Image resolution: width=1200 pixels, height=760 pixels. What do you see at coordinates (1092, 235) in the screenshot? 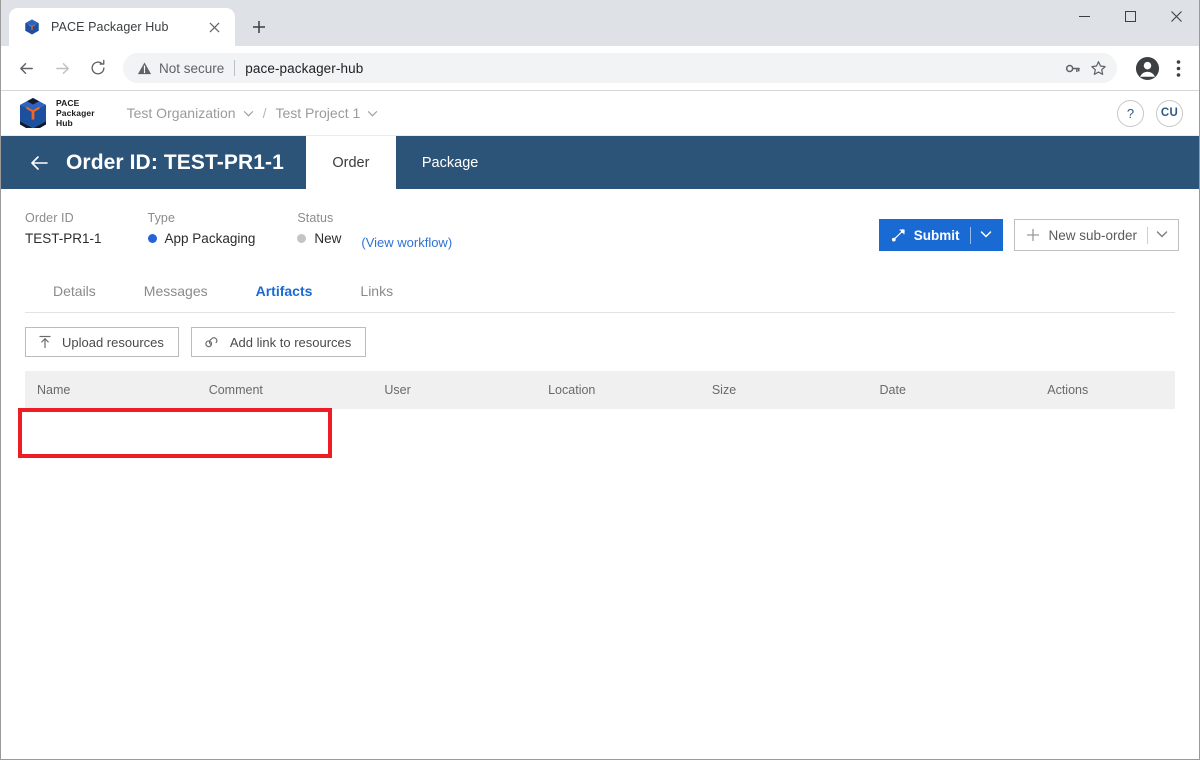
I see `new-suborder-button-label: New sub-order` at bounding box center [1092, 235].